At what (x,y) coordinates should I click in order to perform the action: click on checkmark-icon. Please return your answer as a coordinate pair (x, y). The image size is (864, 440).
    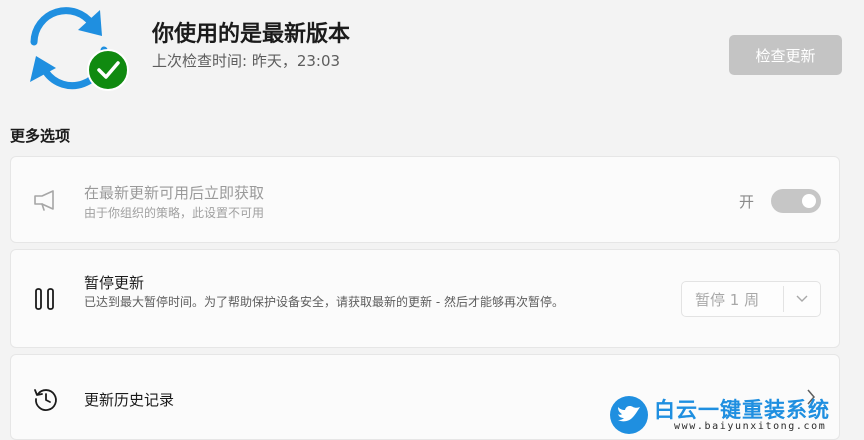
    Looking at the image, I should click on (108, 70).